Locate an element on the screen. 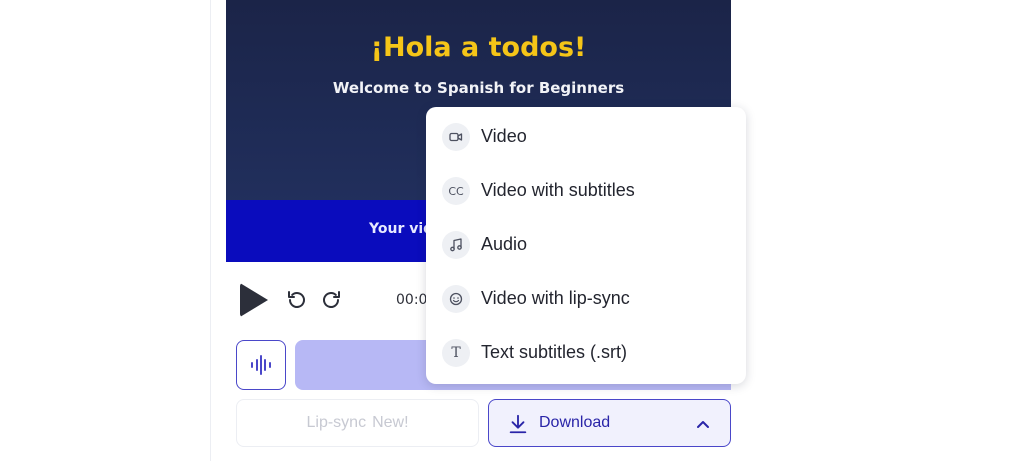 Image resolution: width=1024 pixels, height=461 pixels. play-button is located at coordinates (254, 300).